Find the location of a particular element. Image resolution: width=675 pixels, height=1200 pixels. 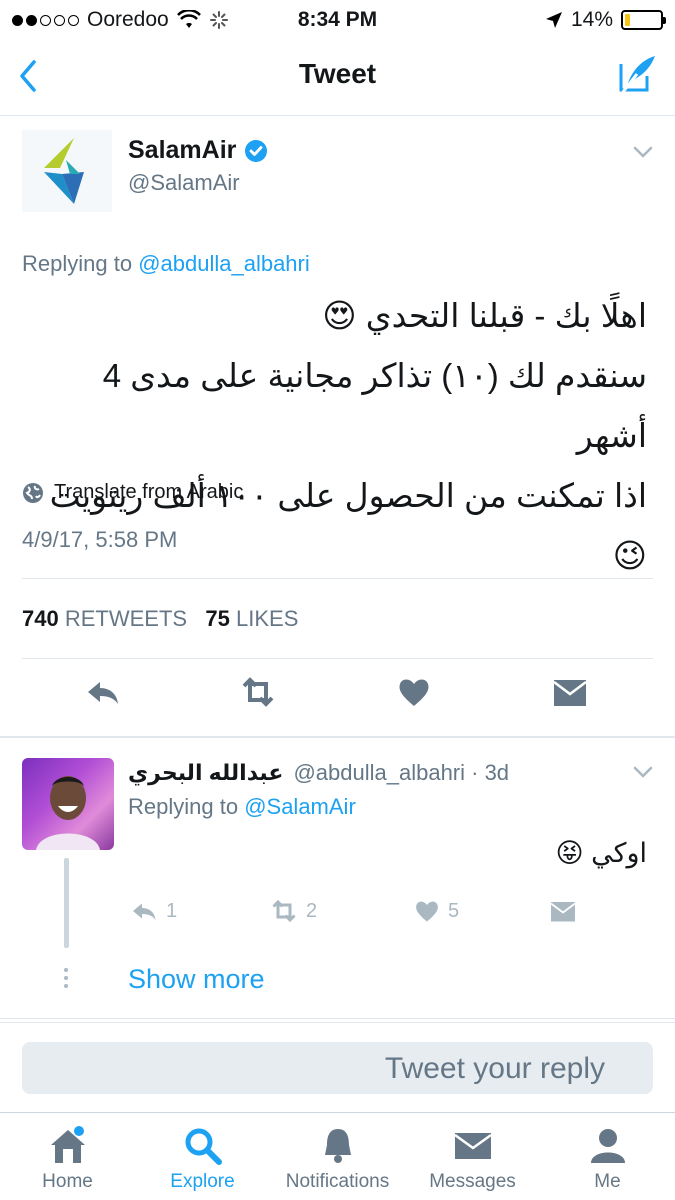

avatar is located at coordinates (68, 804).